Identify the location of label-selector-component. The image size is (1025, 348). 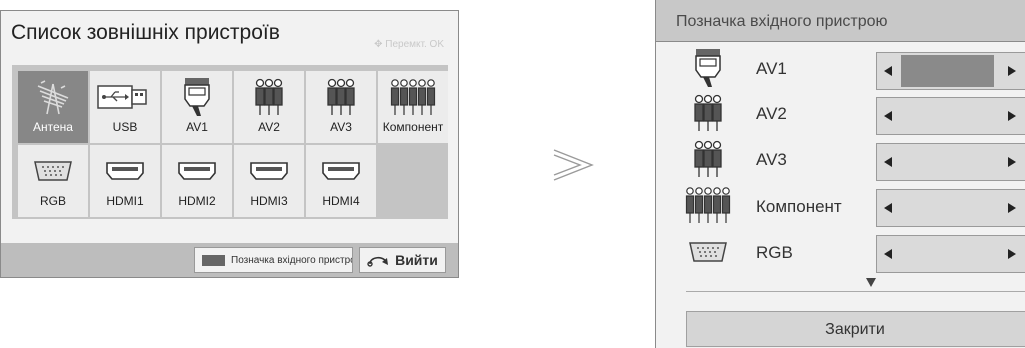
(950, 208).